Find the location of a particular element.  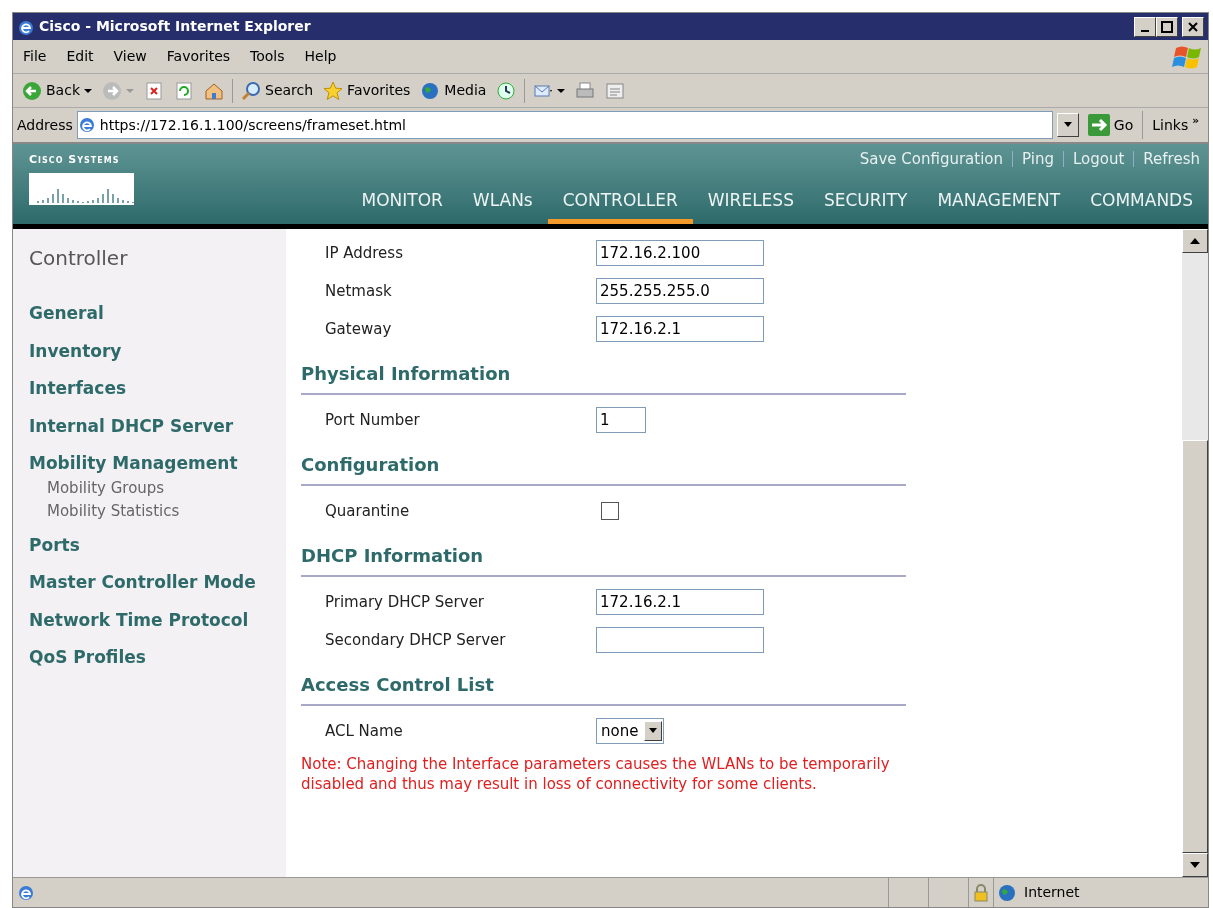

sidebar-link: General is located at coordinates (157, 314).